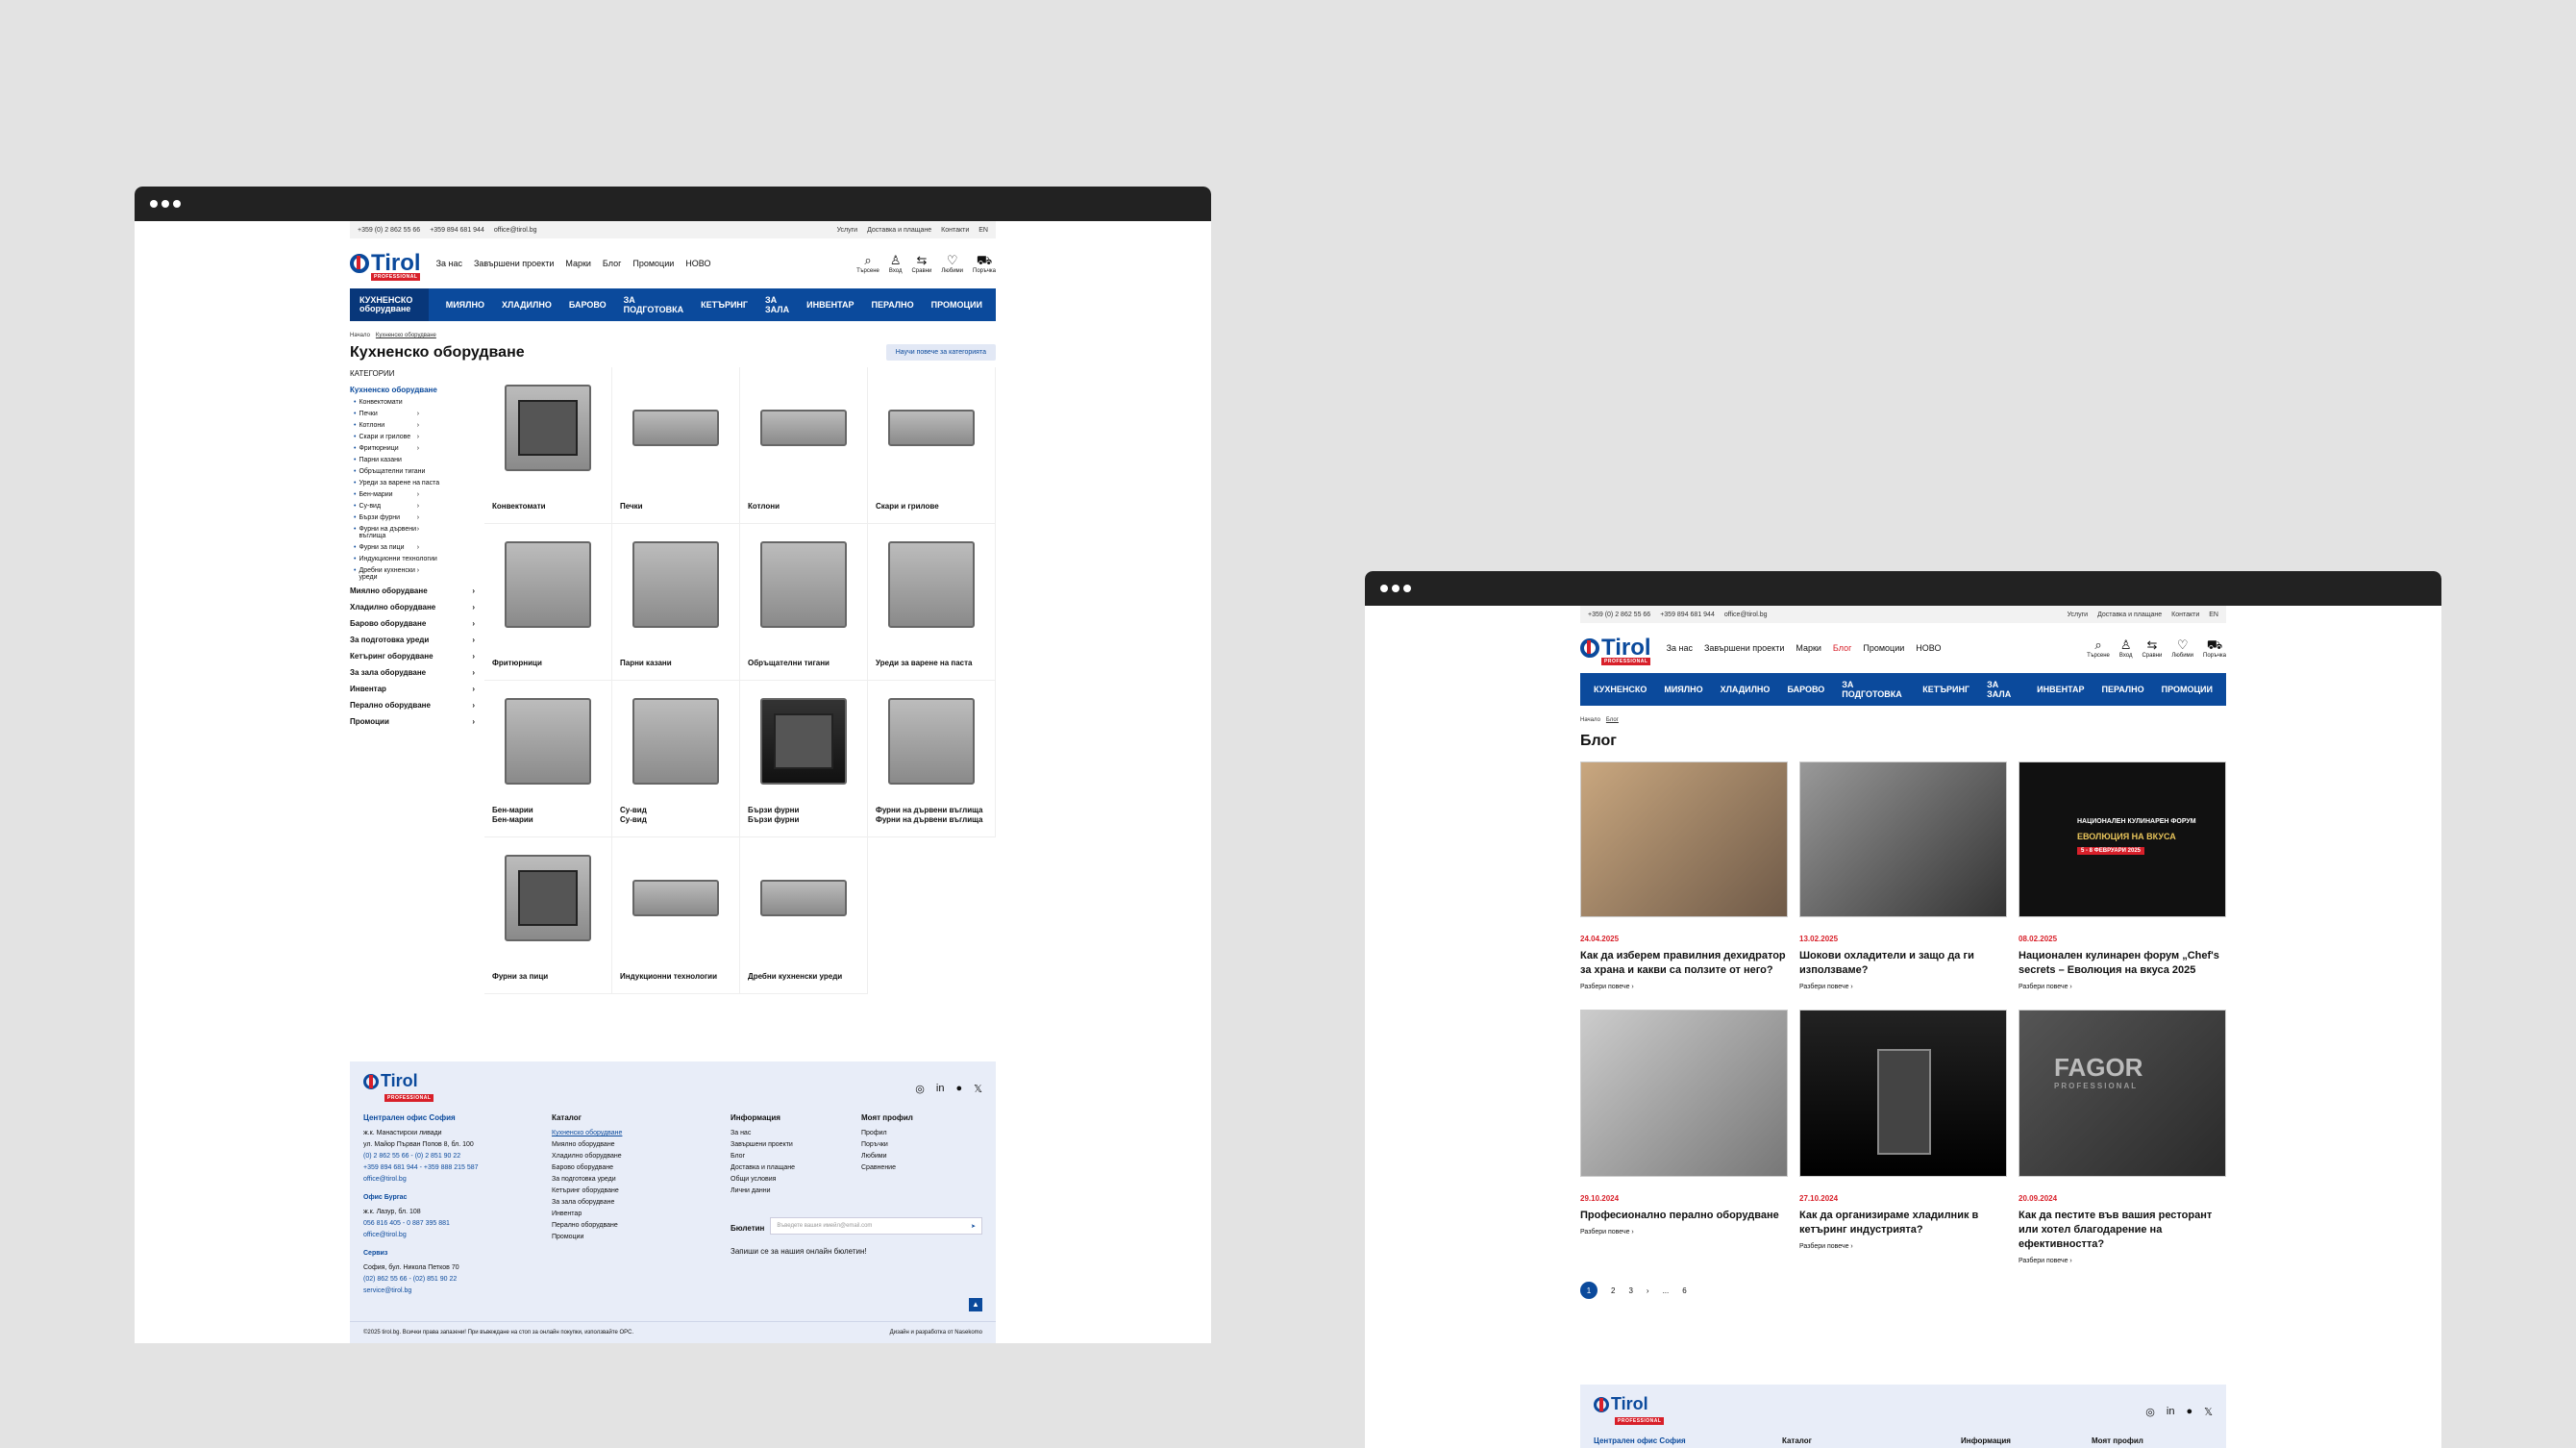 The width and height of the screenshot is (2576, 1448). I want to click on breadcrumb-link: Начало, so click(360, 336).